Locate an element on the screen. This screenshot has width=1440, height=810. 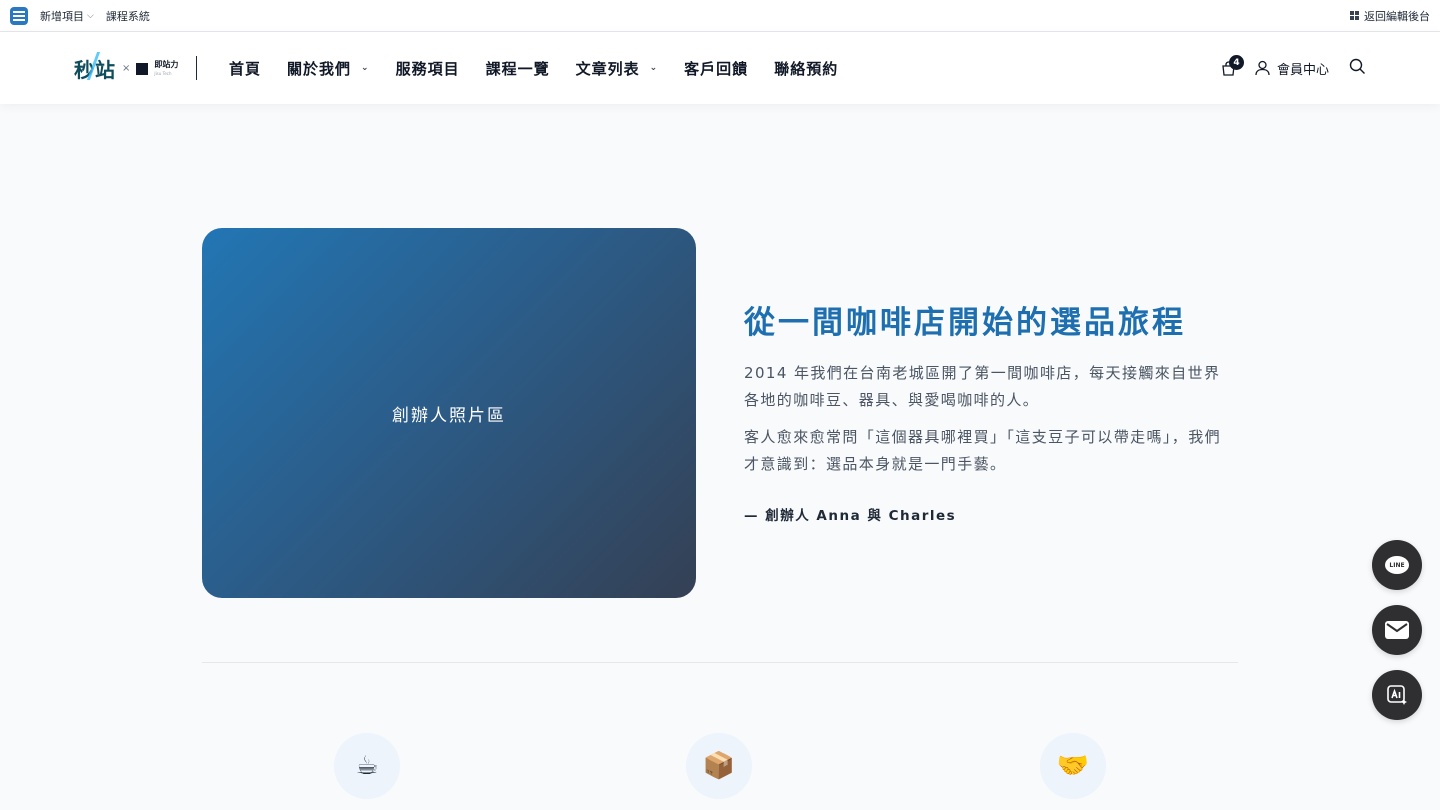
search-button is located at coordinates (1357, 68).